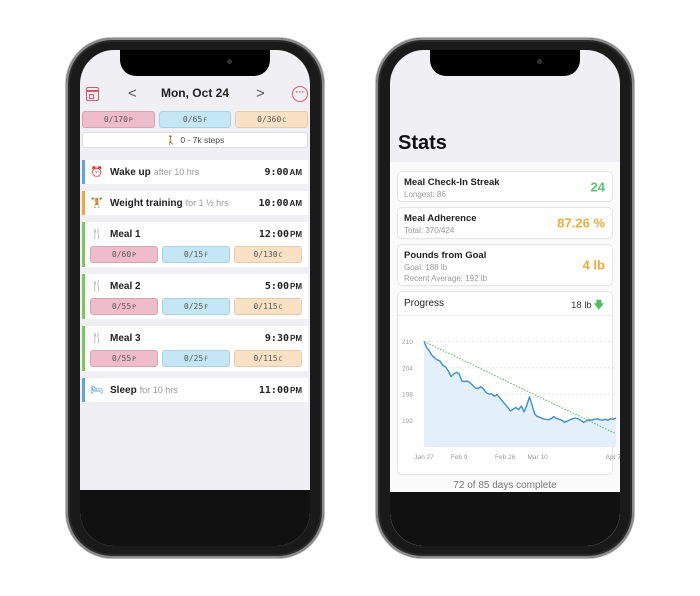 This screenshot has width=700, height=596. What do you see at coordinates (505, 485) in the screenshot?
I see `days-complete: 72 of 85 days complete` at bounding box center [505, 485].